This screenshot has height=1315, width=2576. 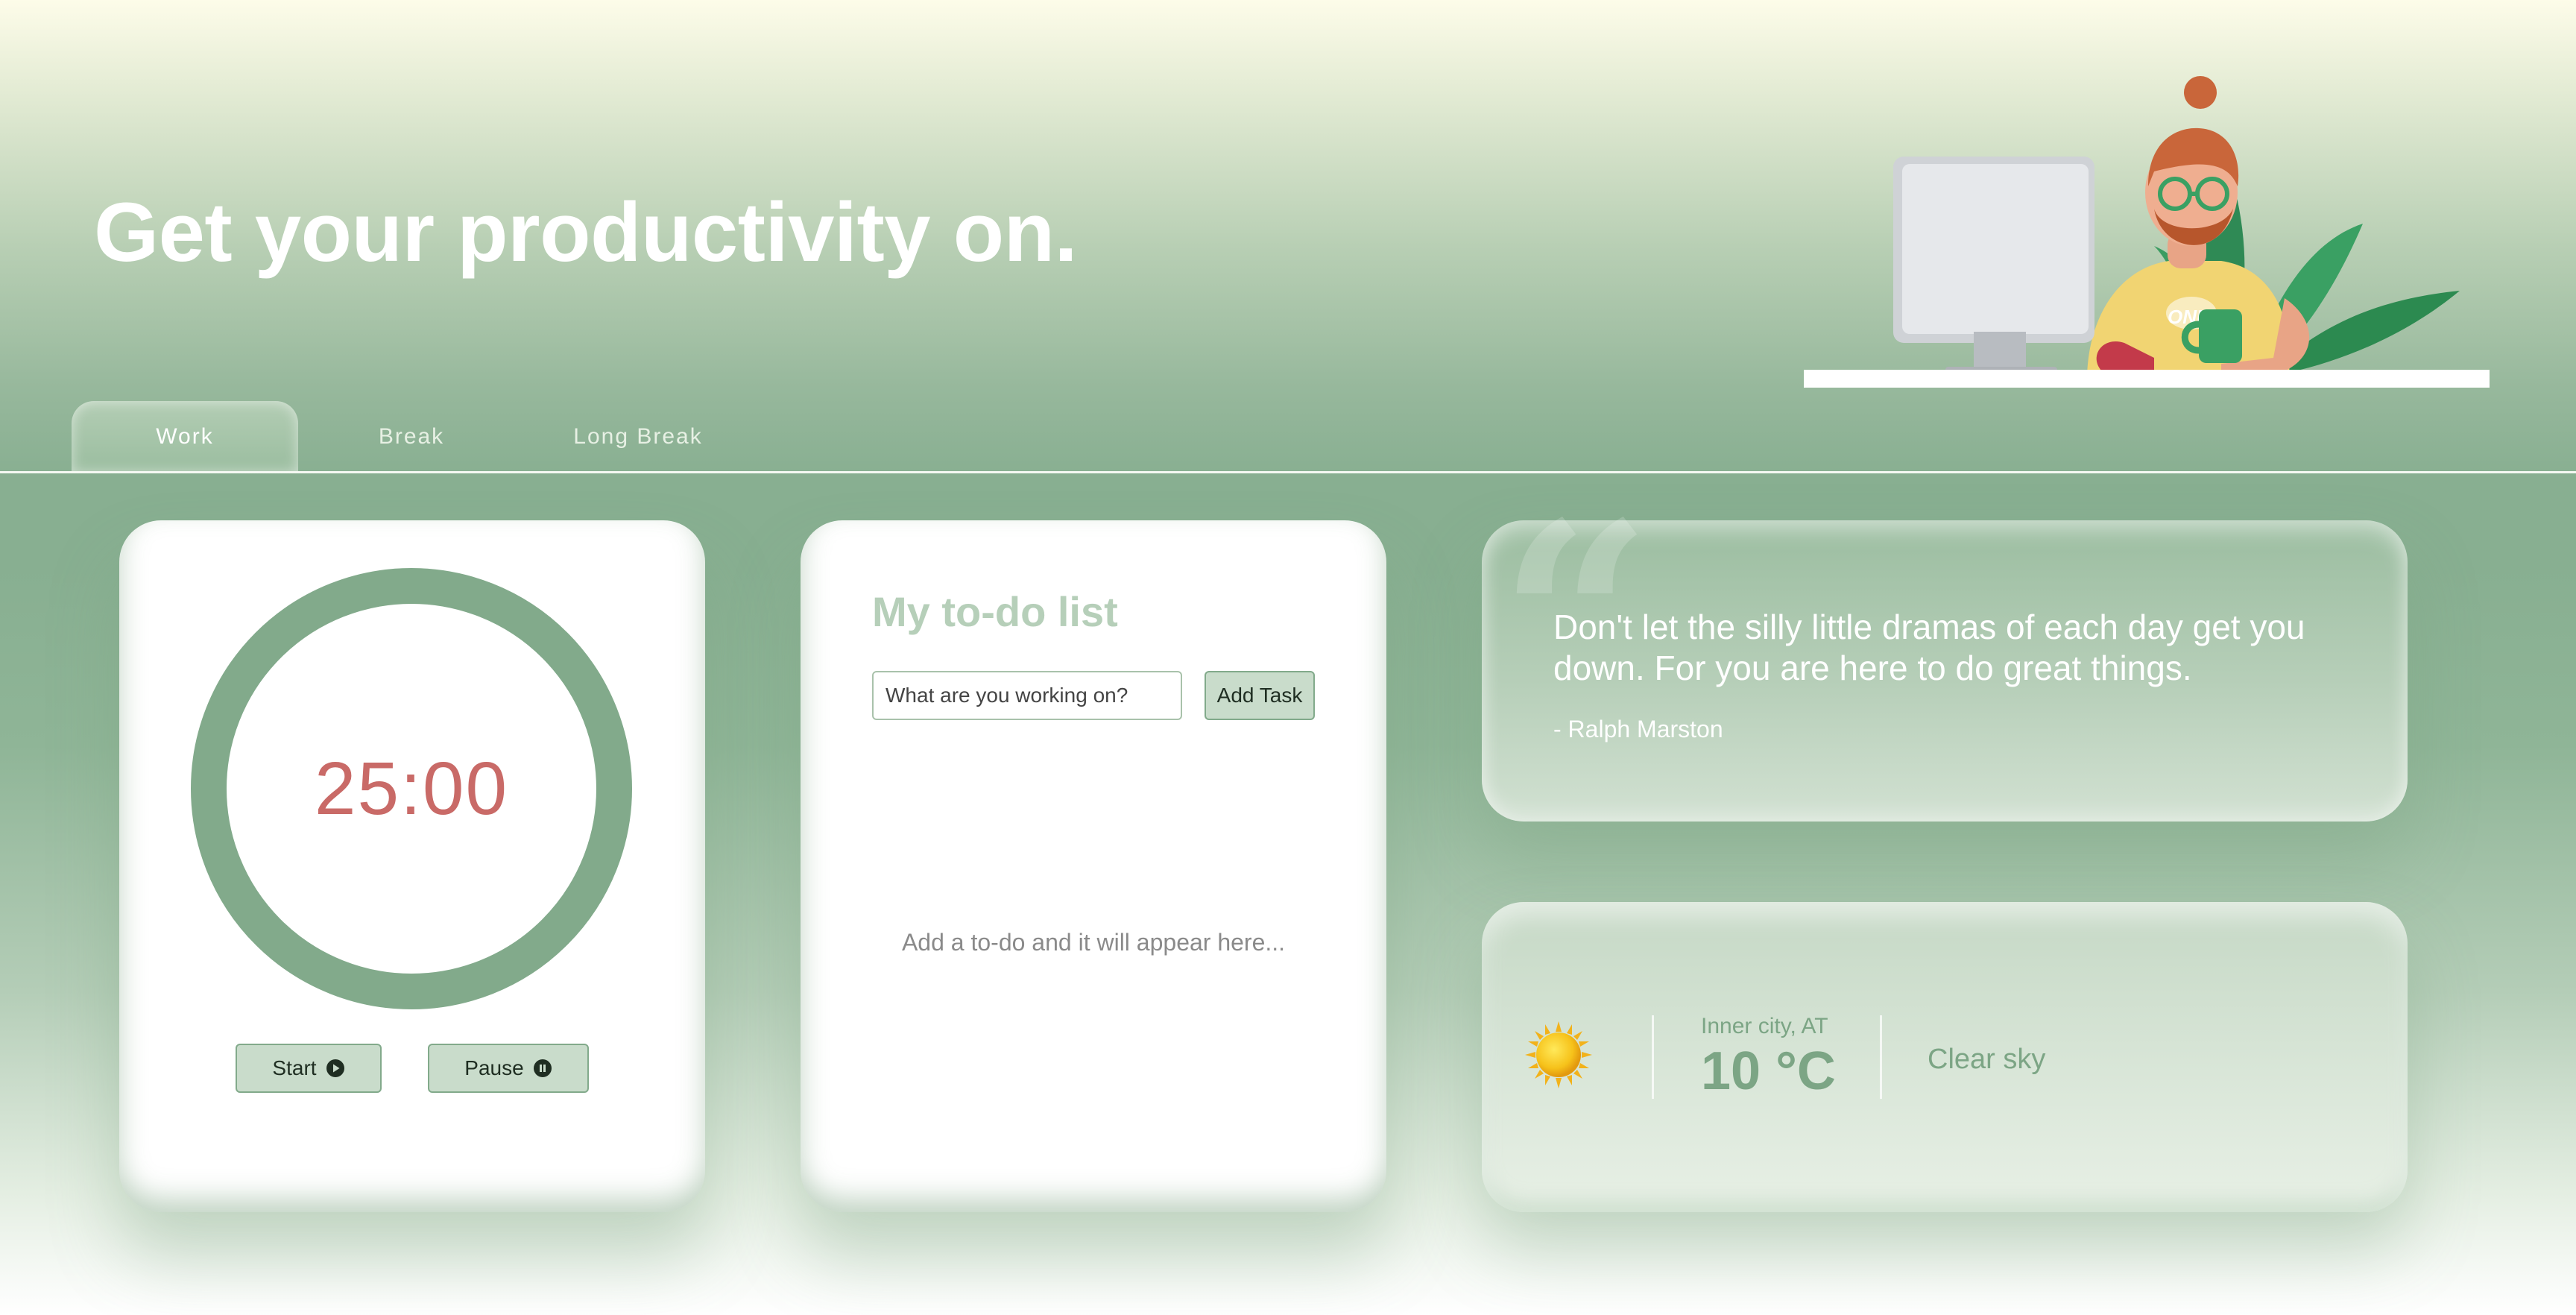 I want to click on pause-button: Pause, so click(x=509, y=1068).